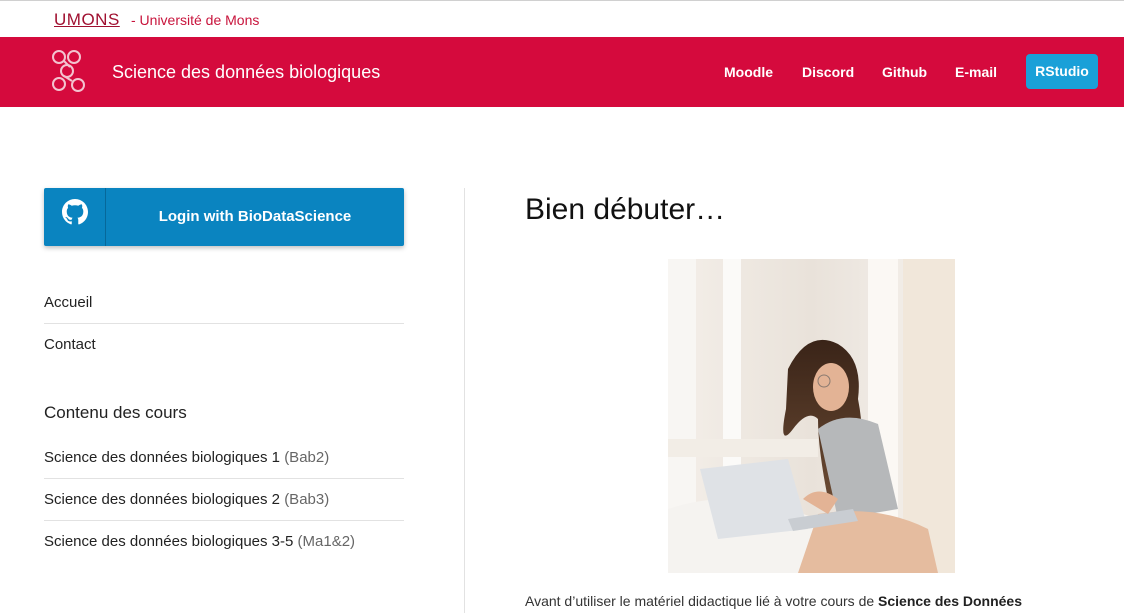 The image size is (1124, 613). I want to click on courses-heading: Contenu des cours, so click(115, 412).